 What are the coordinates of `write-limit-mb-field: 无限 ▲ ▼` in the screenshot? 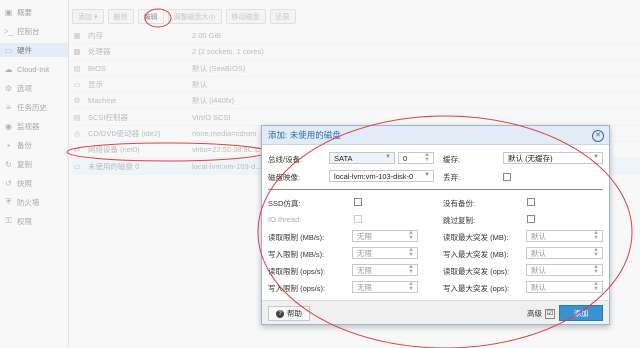 It's located at (385, 253).